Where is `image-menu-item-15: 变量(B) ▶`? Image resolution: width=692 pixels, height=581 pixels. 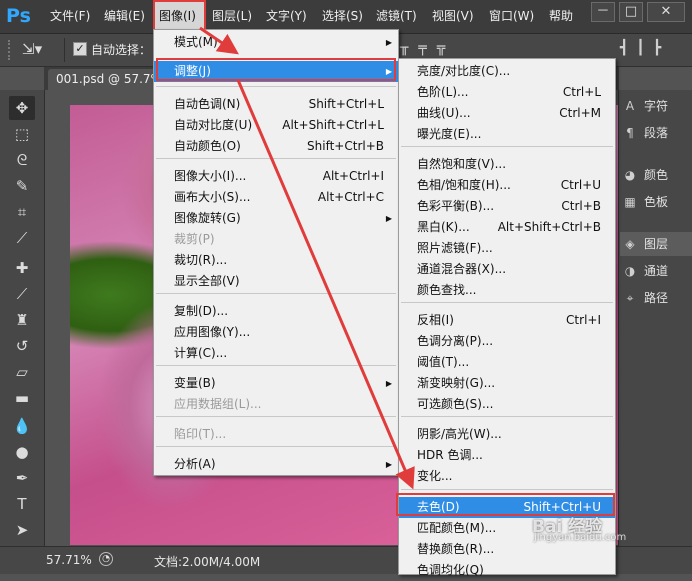 image-menu-item-15: 变量(B) ▶ is located at coordinates (276, 383).